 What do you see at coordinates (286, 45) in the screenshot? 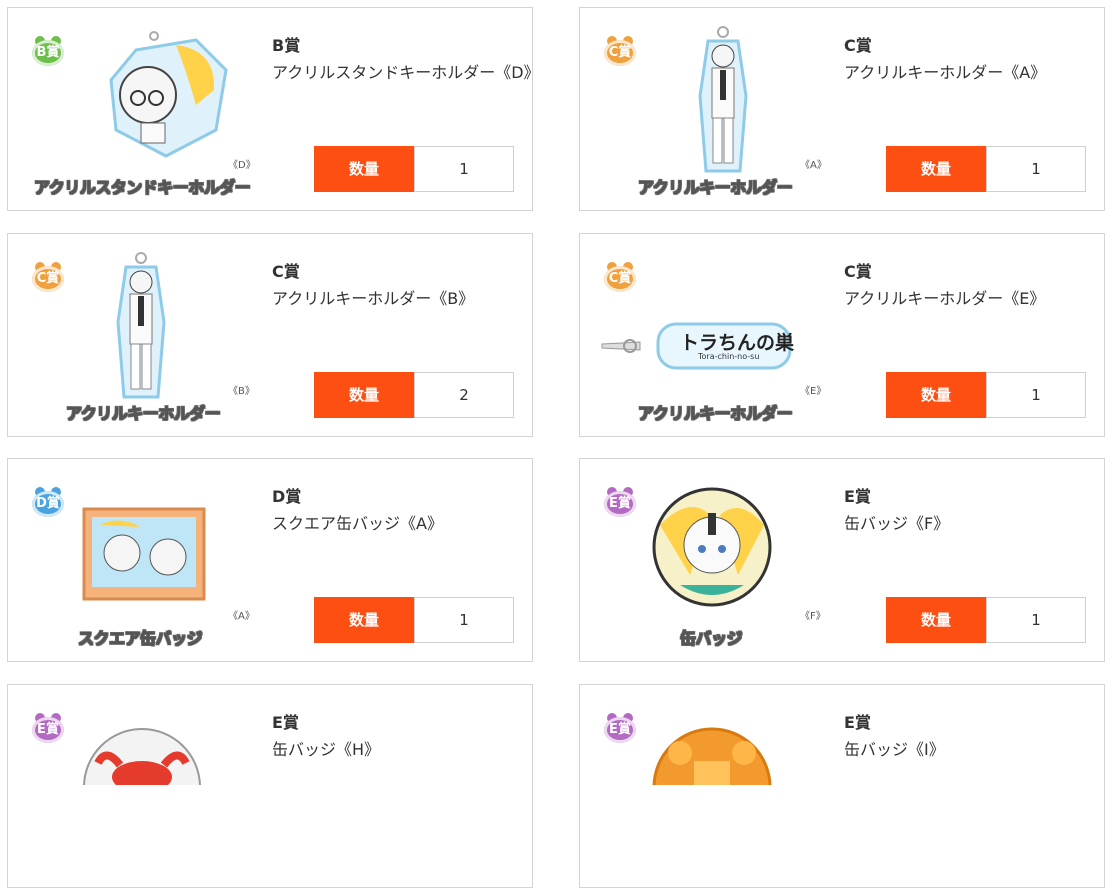
I see `prize-rank: B賞` at bounding box center [286, 45].